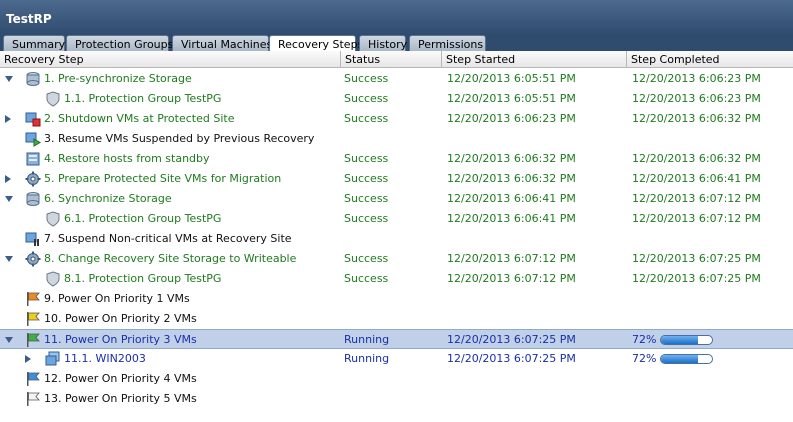  What do you see at coordinates (170, 59) in the screenshot?
I see `column-header-recovery-step: Recovery Step` at bounding box center [170, 59].